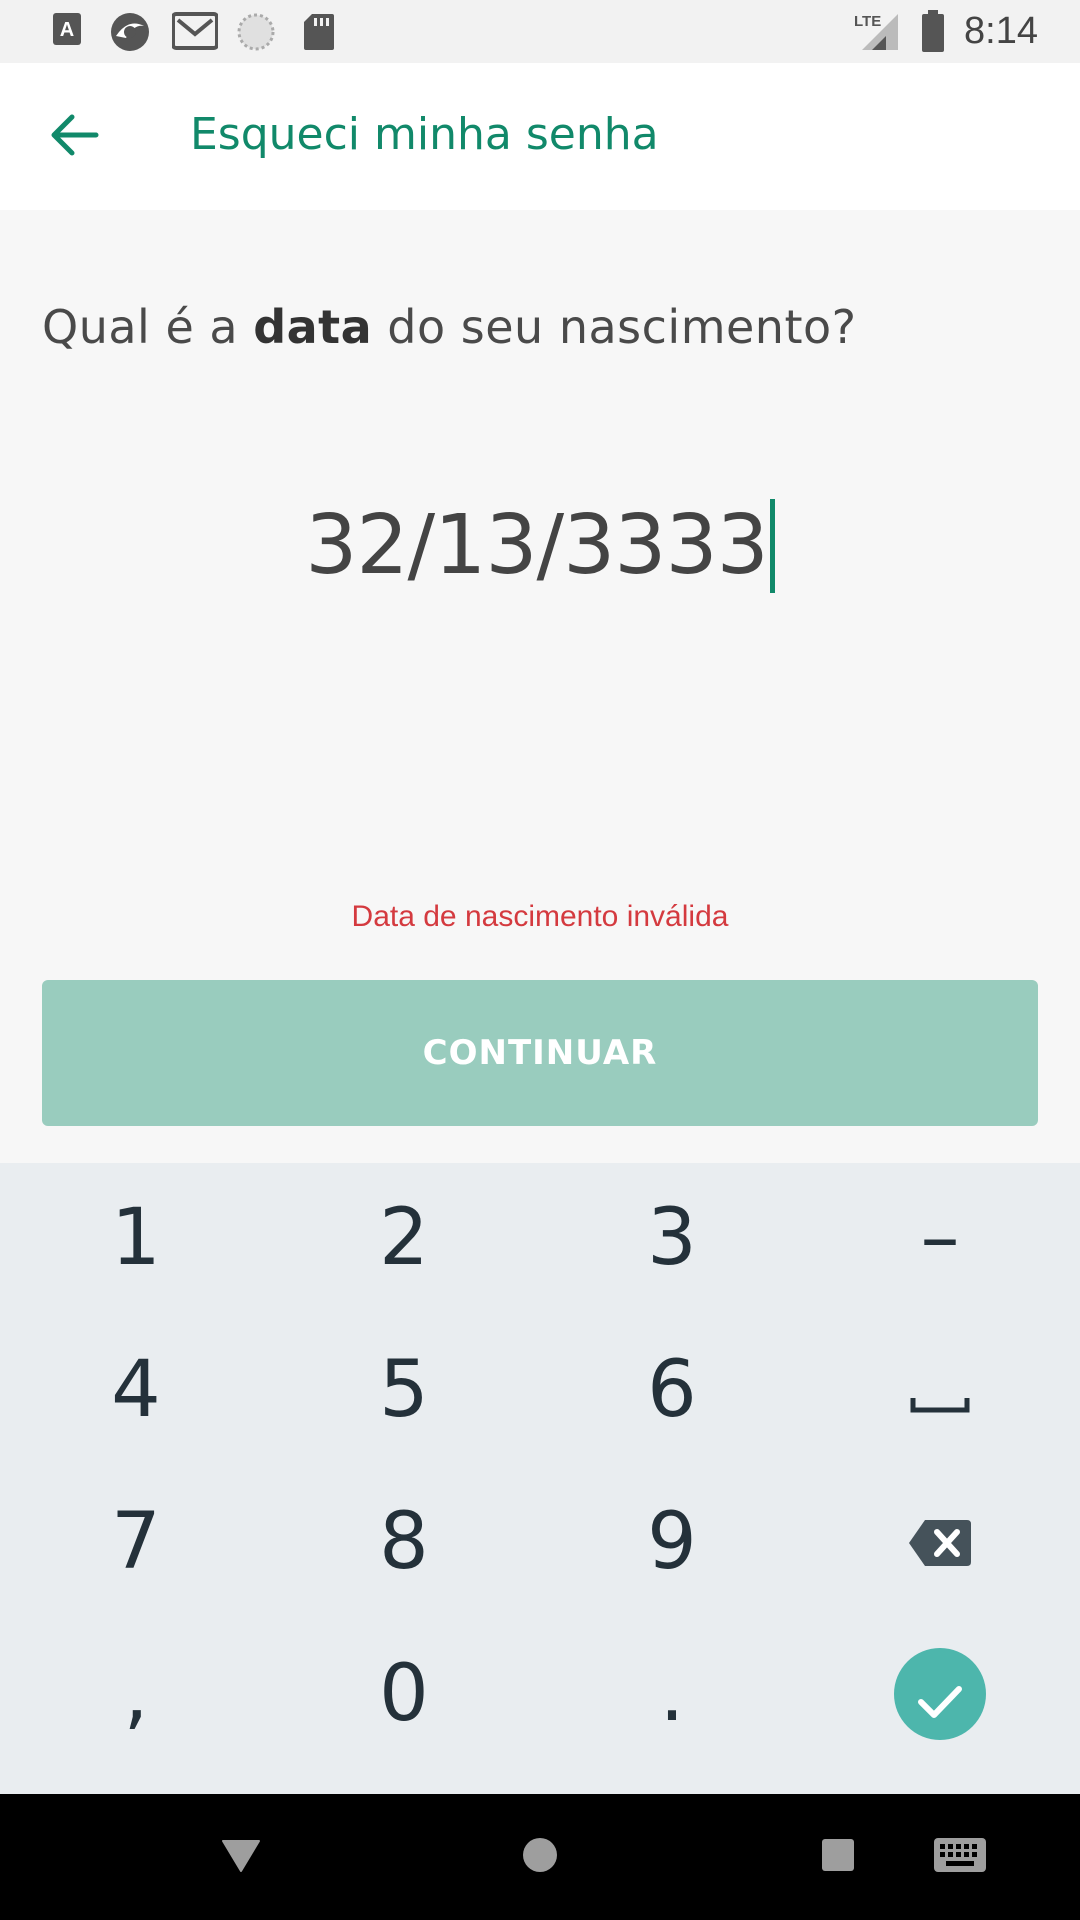  I want to click on key-comma: ,, so click(136, 1694).